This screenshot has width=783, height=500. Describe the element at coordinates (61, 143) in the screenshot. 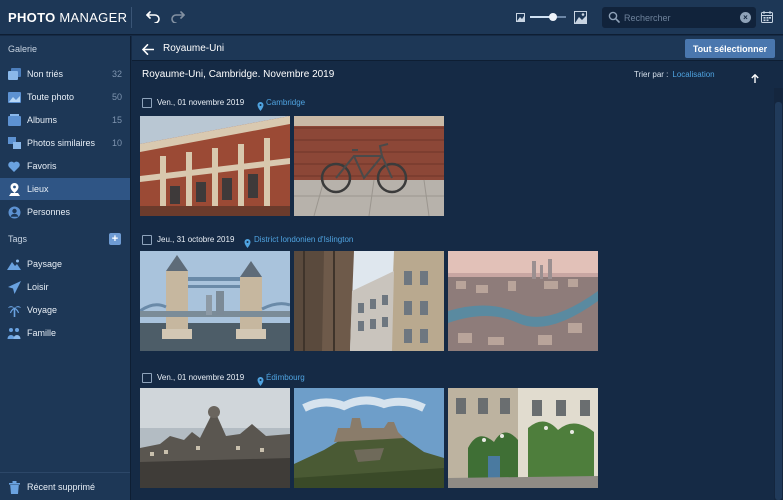

I see `sidebar-item-label: Photos similaires` at that location.